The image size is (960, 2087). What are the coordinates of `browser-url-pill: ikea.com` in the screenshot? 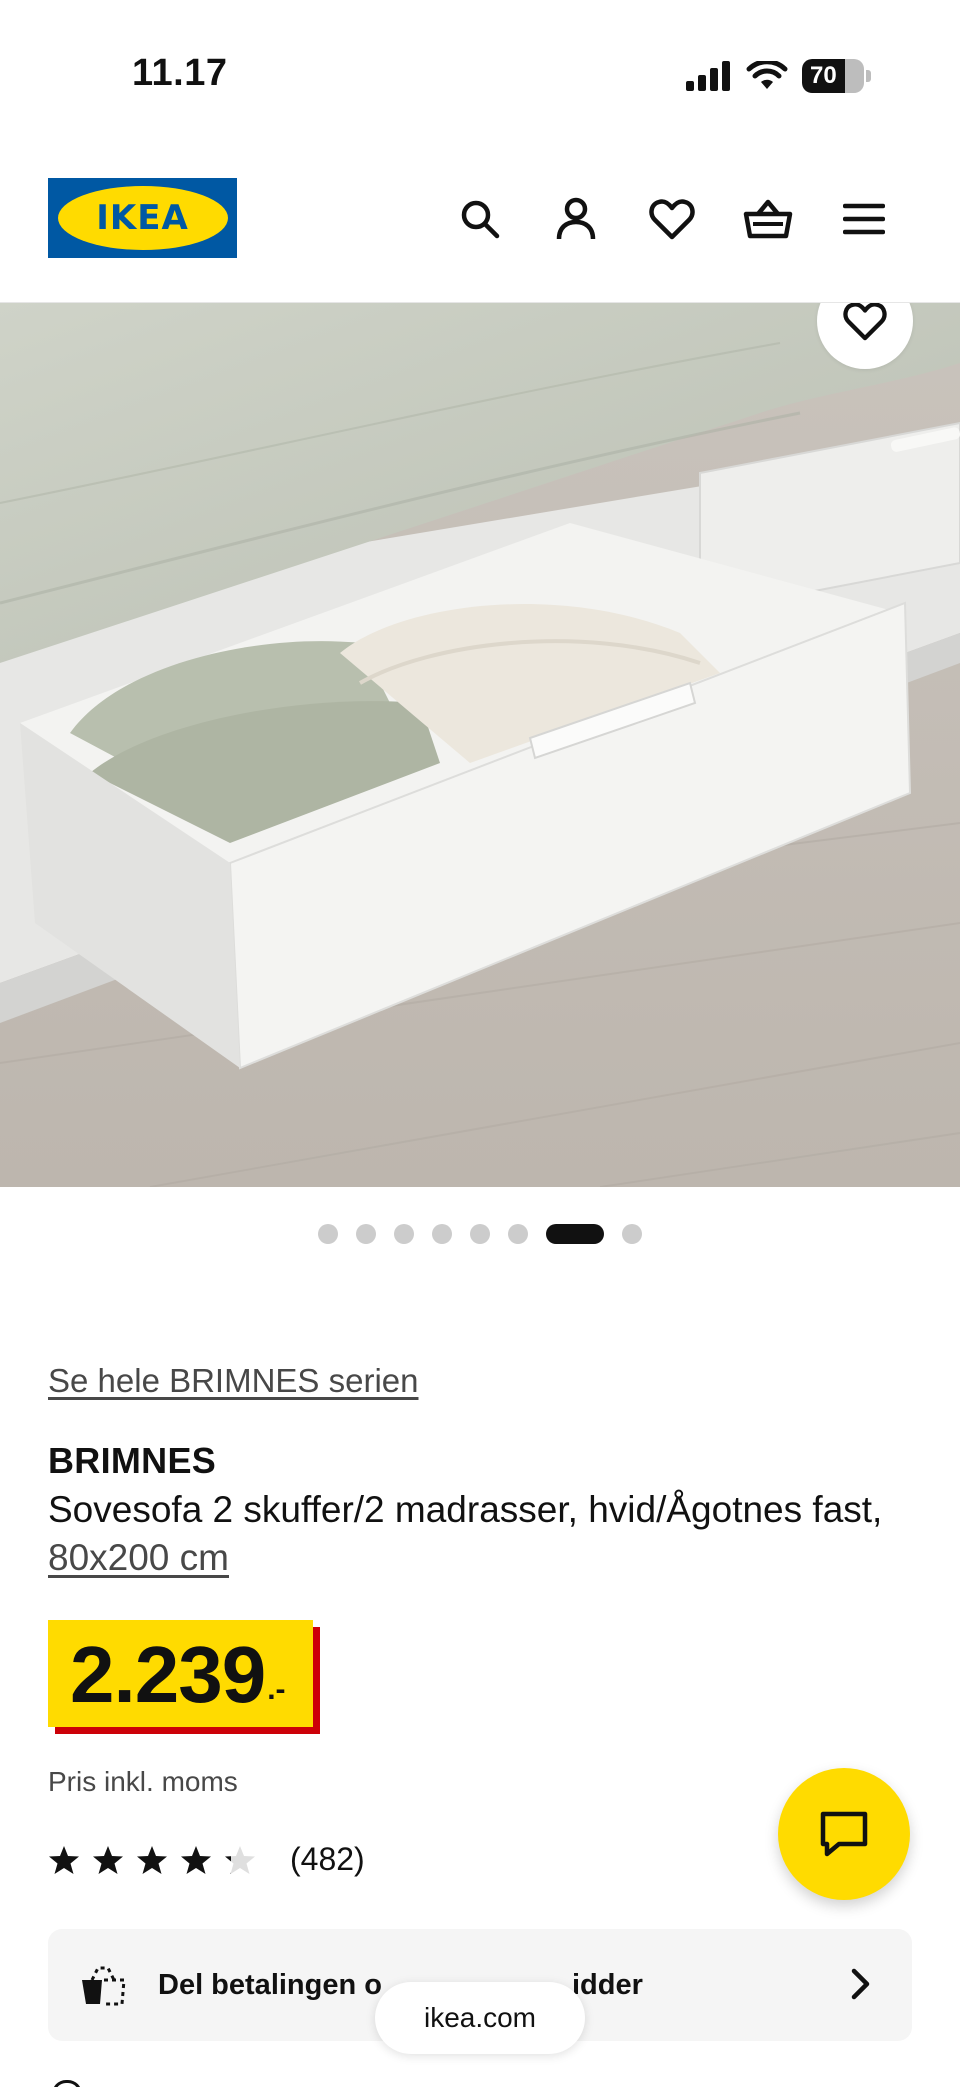 It's located at (480, 2018).